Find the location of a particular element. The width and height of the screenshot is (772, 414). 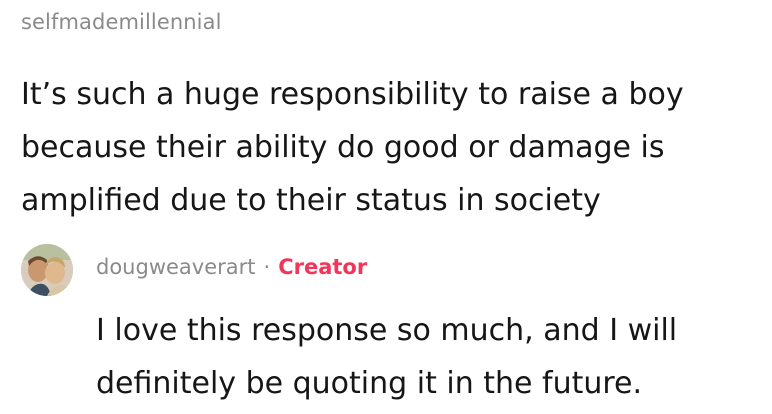

avatar-photo-icon is located at coordinates (47, 270).